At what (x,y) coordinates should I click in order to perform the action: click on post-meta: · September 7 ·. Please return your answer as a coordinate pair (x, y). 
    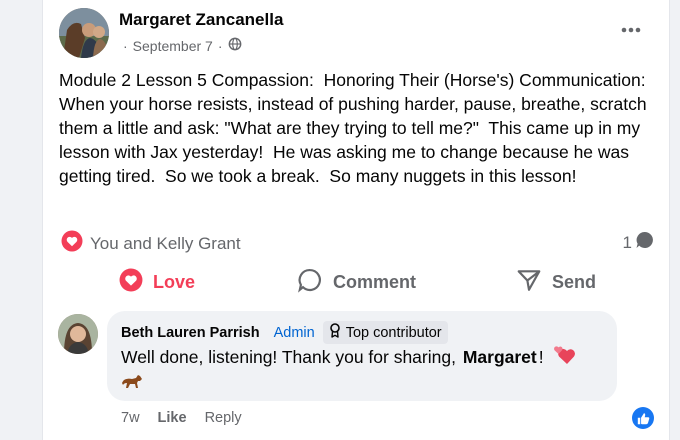
    Looking at the image, I should click on (182, 45).